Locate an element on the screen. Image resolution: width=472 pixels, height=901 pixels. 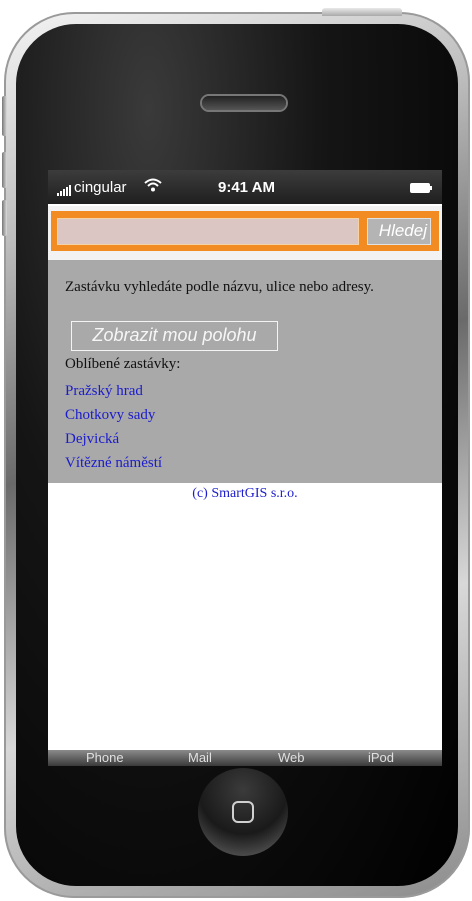
dock-bar: Phone Mail Web iPod is located at coordinates (245, 758).